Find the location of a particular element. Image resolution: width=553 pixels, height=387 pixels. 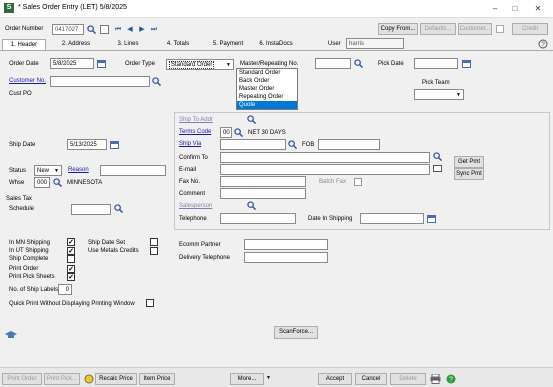

print-pick-sheets-checkbox: ✓ is located at coordinates (71, 277).